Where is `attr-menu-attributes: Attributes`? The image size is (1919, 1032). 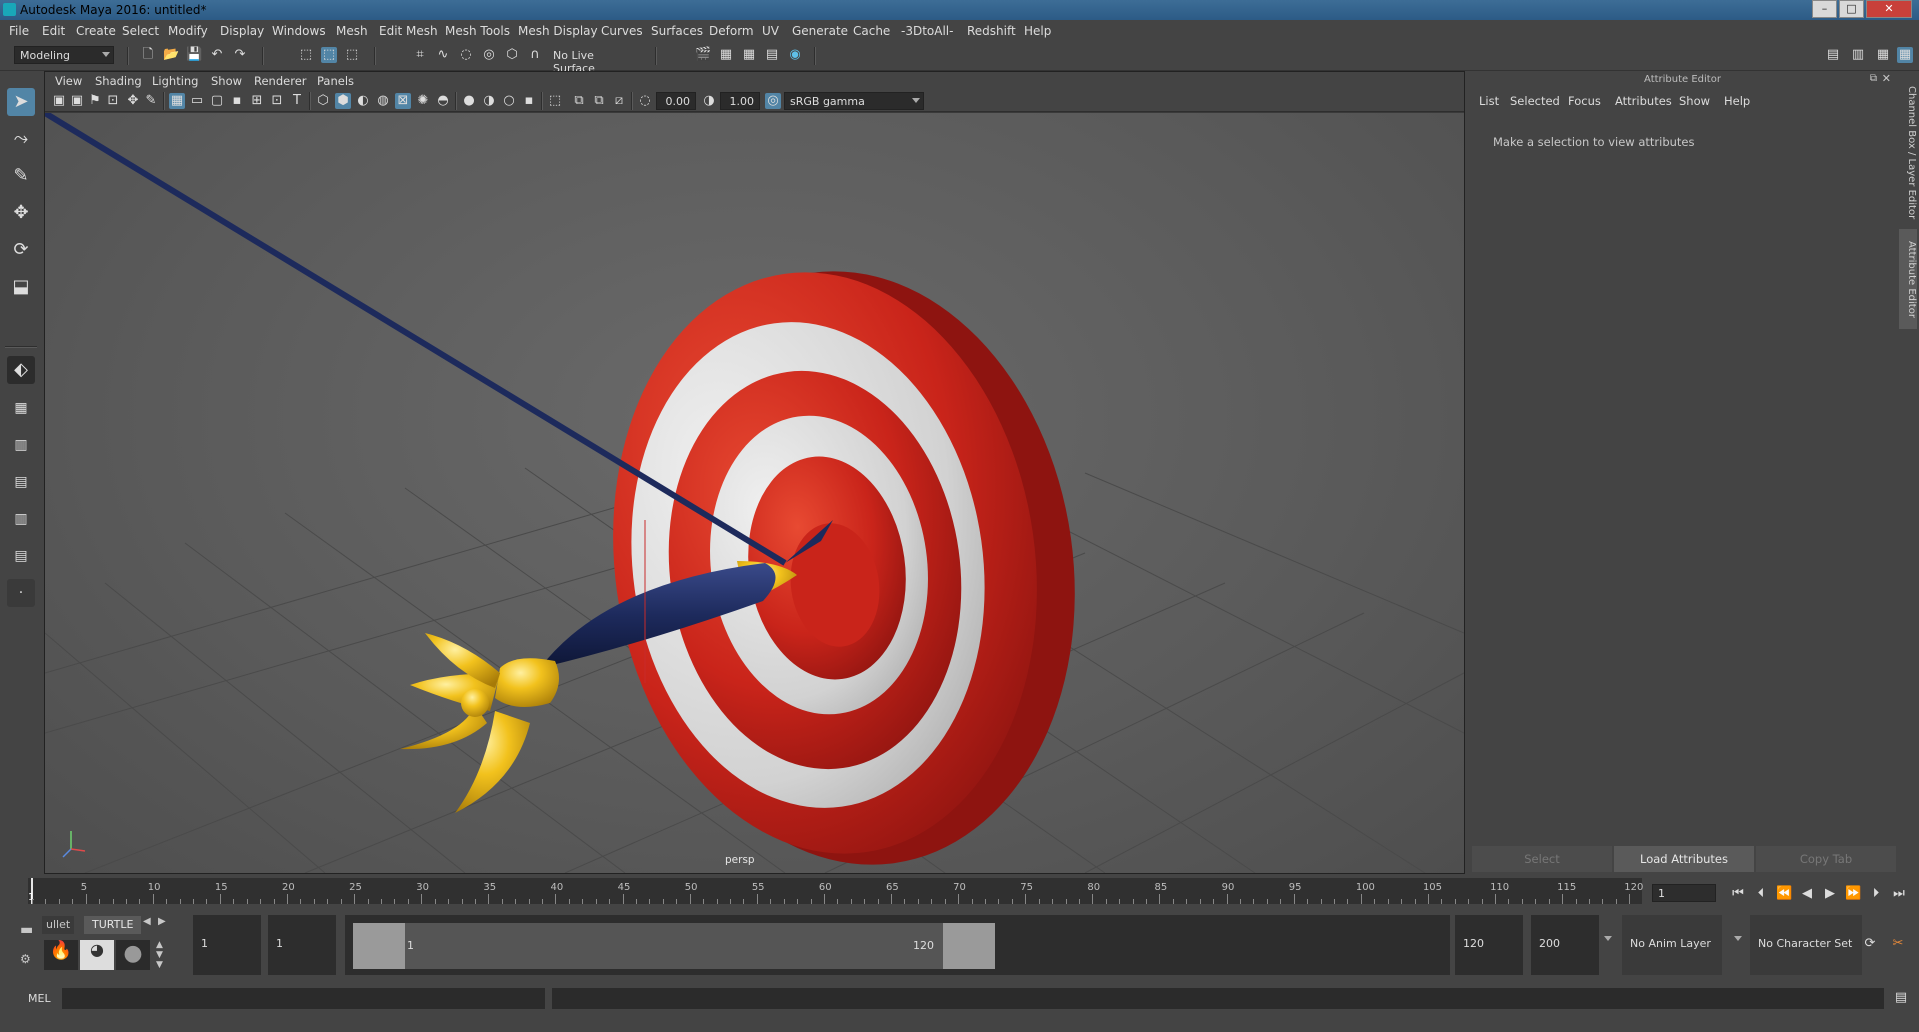 attr-menu-attributes: Attributes is located at coordinates (1643, 101).